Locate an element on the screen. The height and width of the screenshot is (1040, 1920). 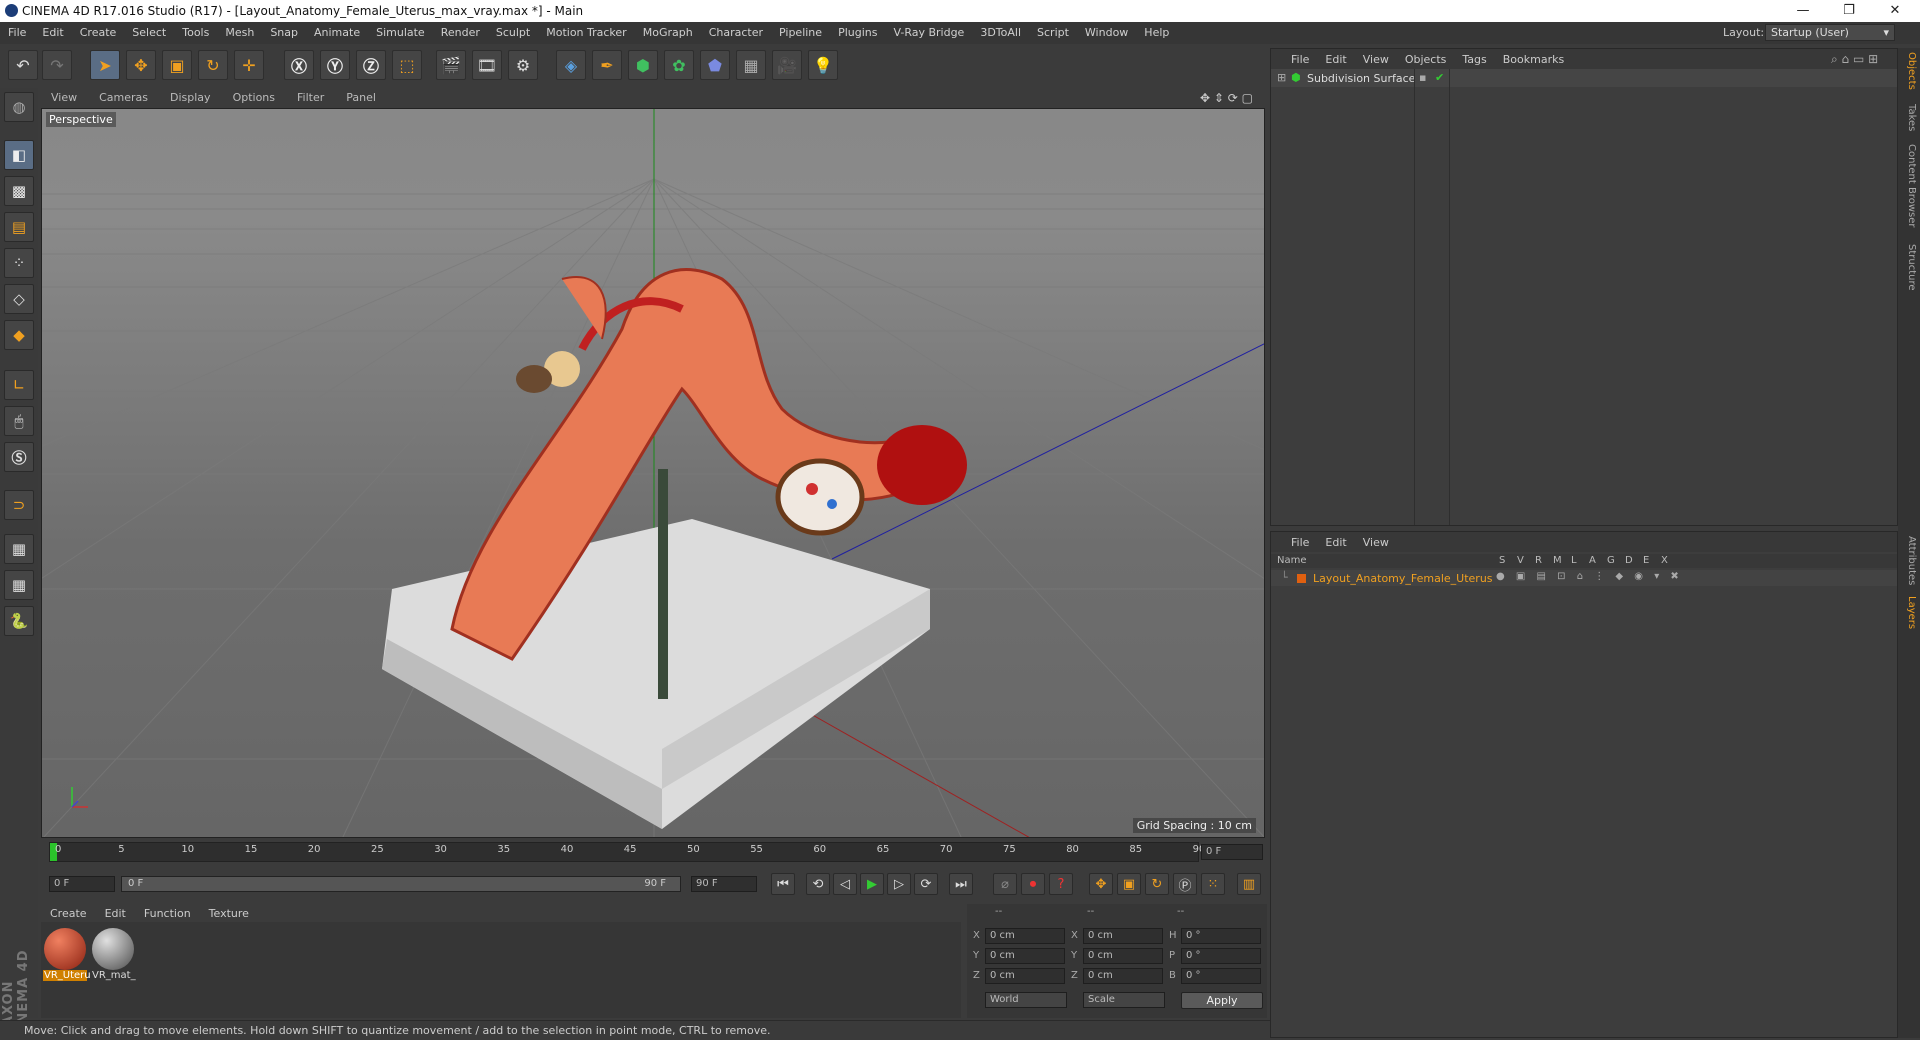
redo-button: ↷ is located at coordinates (57, 65).